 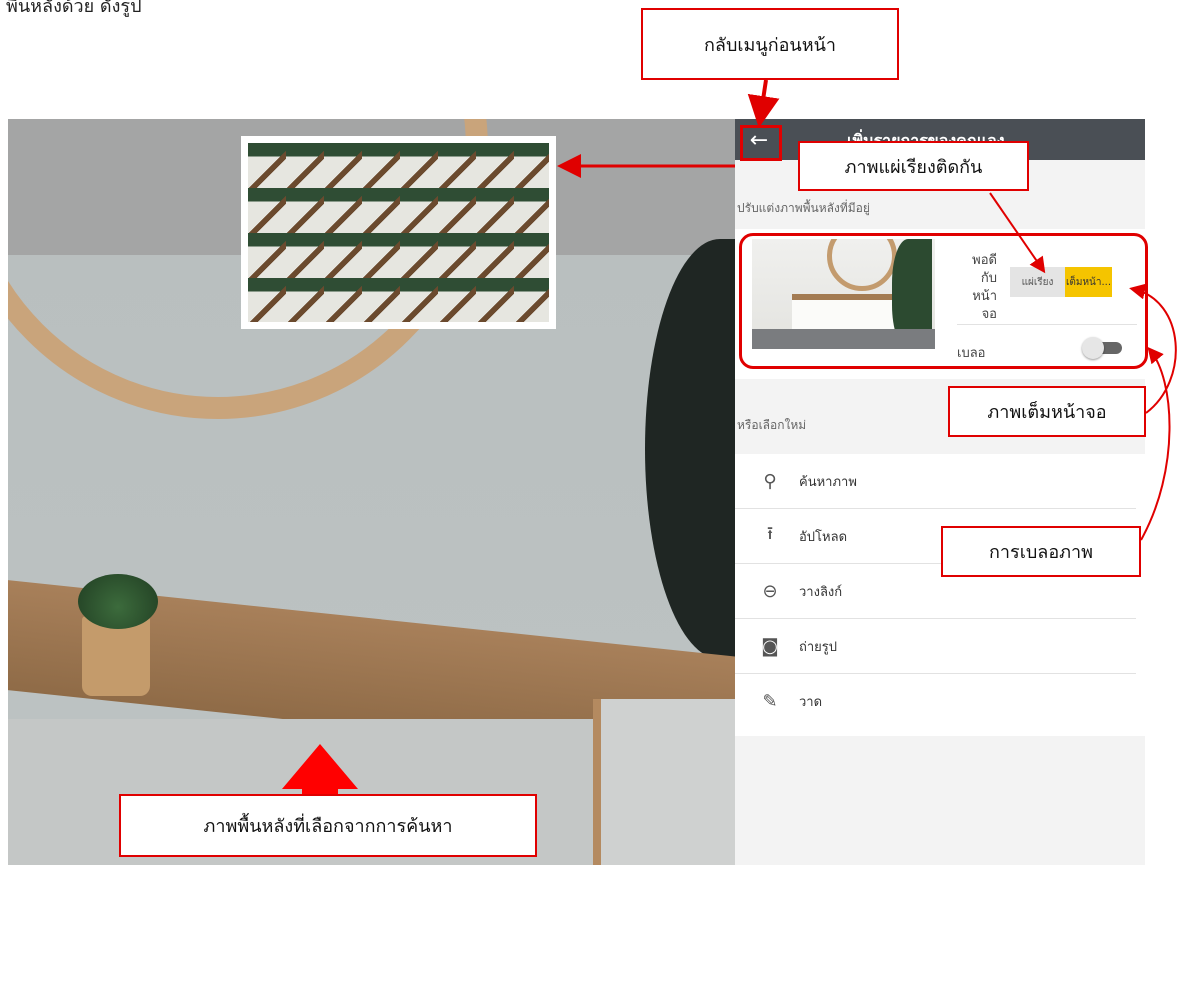 What do you see at coordinates (763, 103) in the screenshot?
I see `arrow-to-back` at bounding box center [763, 103].